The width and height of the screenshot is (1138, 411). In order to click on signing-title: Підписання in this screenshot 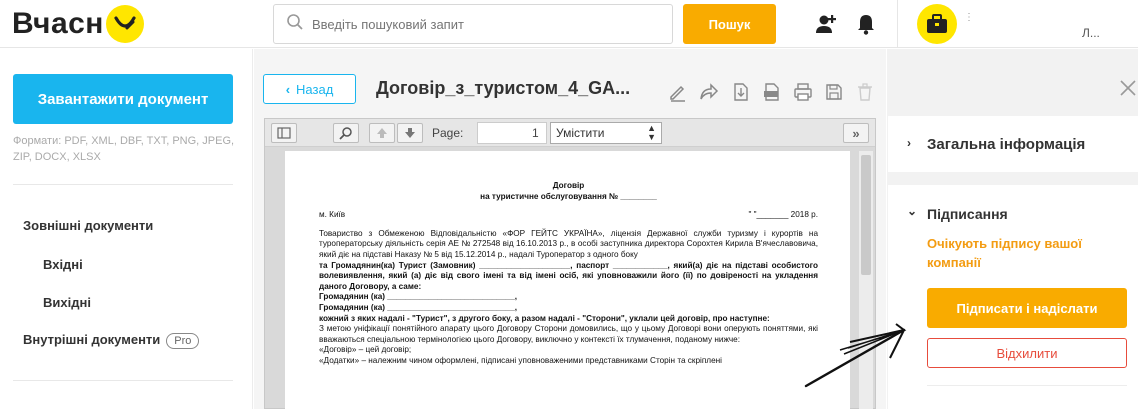, I will do `click(967, 214)`.